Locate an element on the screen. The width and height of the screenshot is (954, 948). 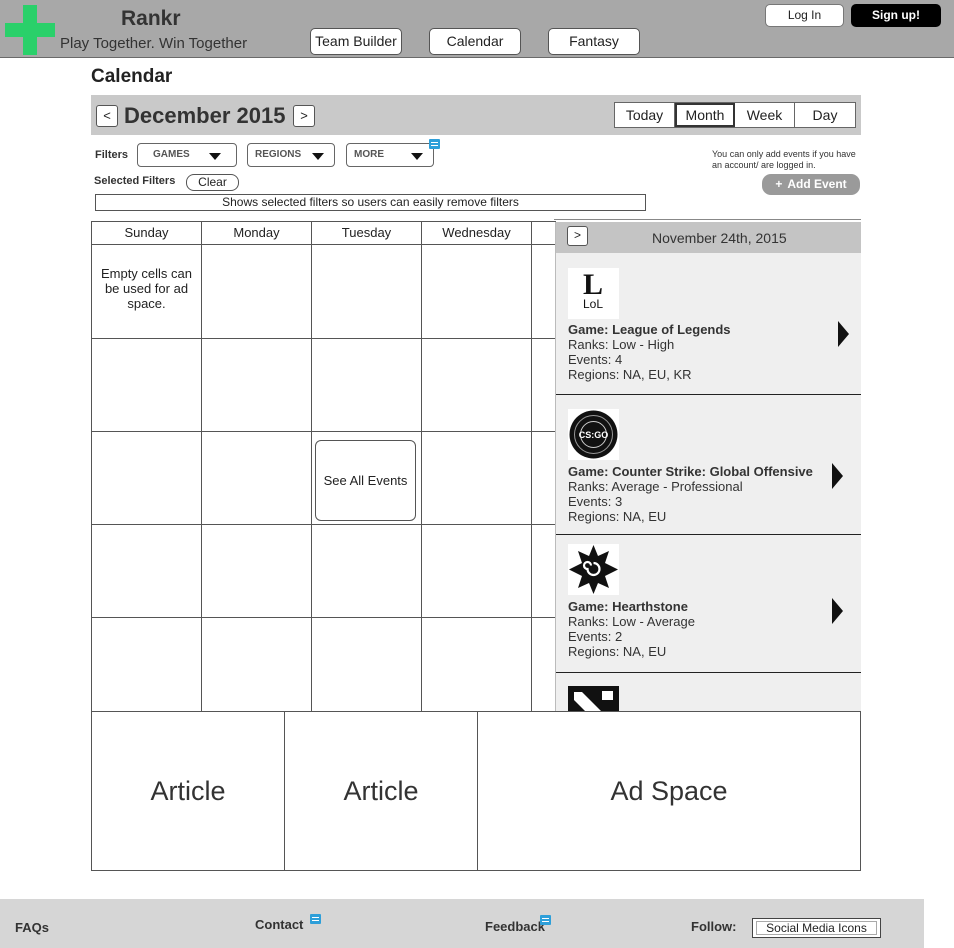
ad-space-tile: Ad Space is located at coordinates (669, 791).